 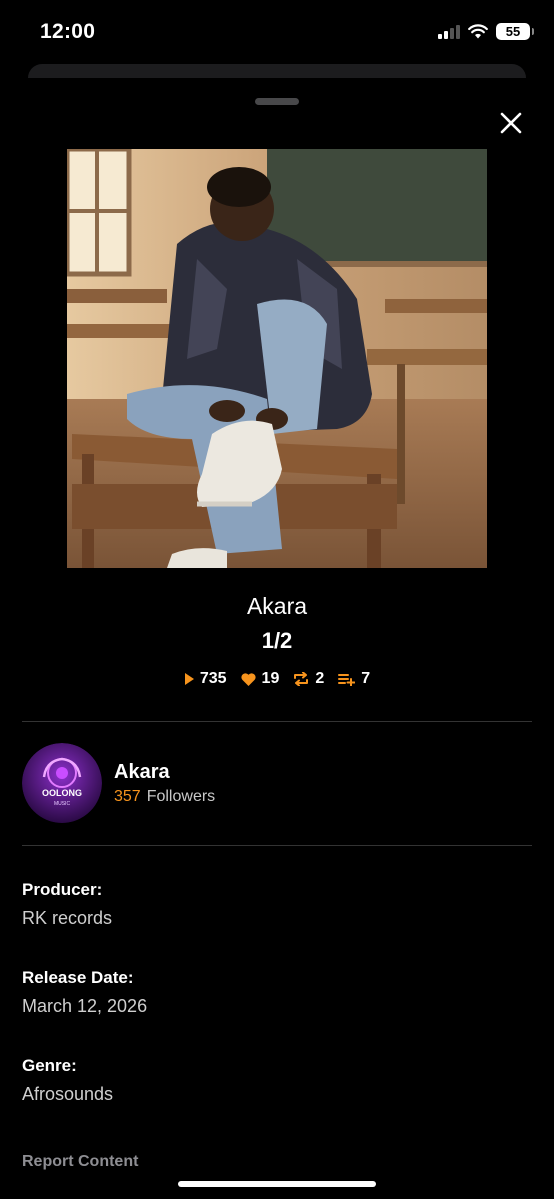 I want to click on artist-row: OOLONG MUSIC Akara 357 Followers, so click(x=118, y=783).